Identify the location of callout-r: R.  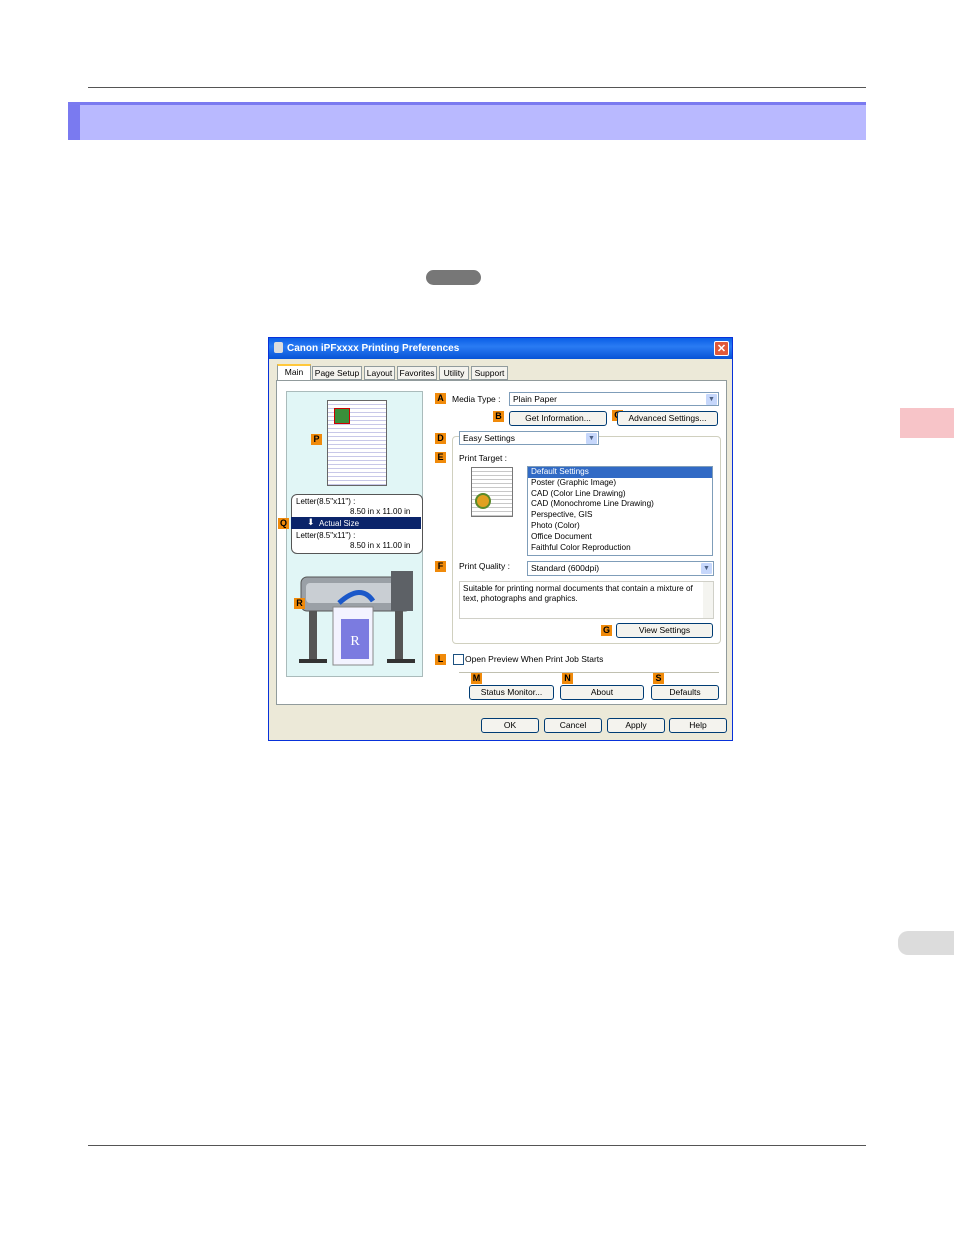
(299, 603).